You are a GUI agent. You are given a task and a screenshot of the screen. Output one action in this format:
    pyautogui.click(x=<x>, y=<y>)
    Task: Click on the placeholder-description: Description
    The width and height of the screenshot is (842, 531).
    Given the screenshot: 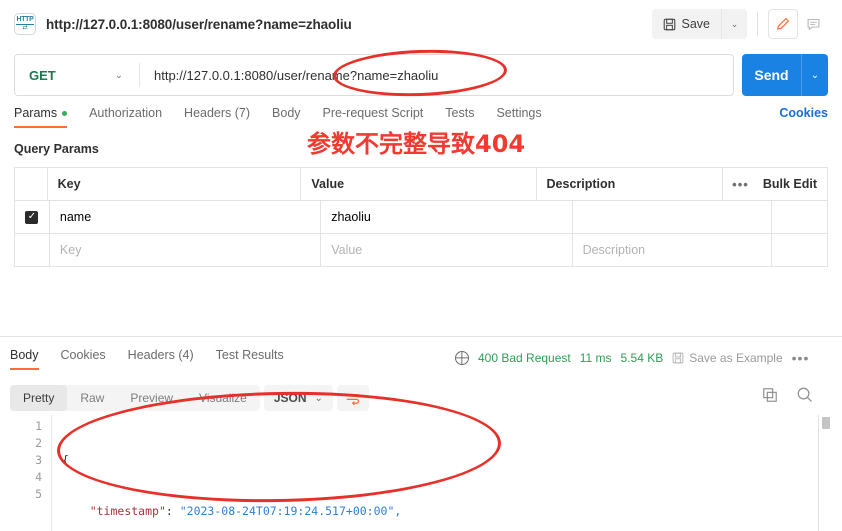 What is the action you would take?
    pyautogui.click(x=673, y=250)
    